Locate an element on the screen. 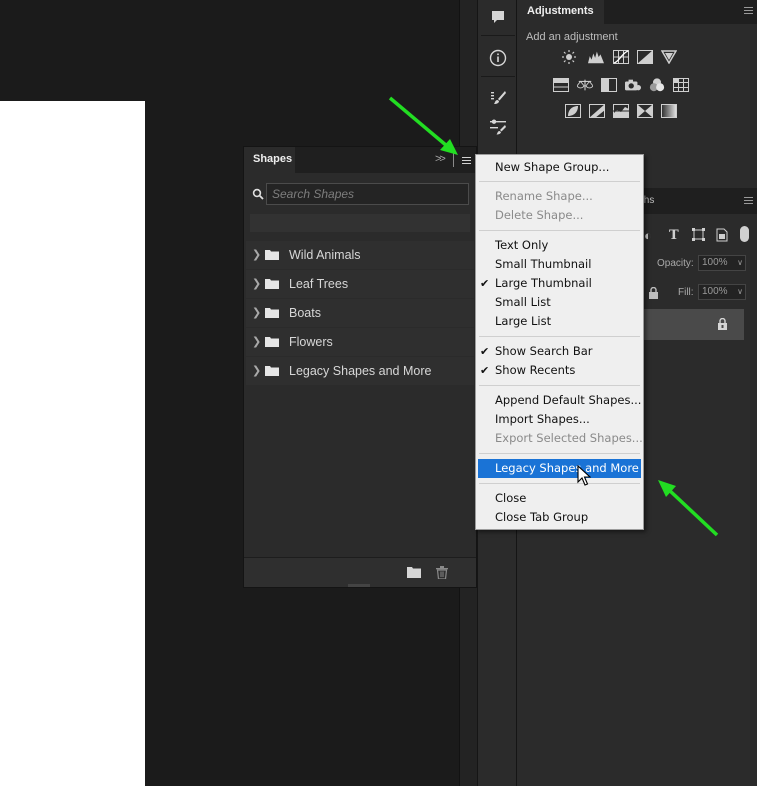 The height and width of the screenshot is (786, 757). lock-icon is located at coordinates (653, 294).